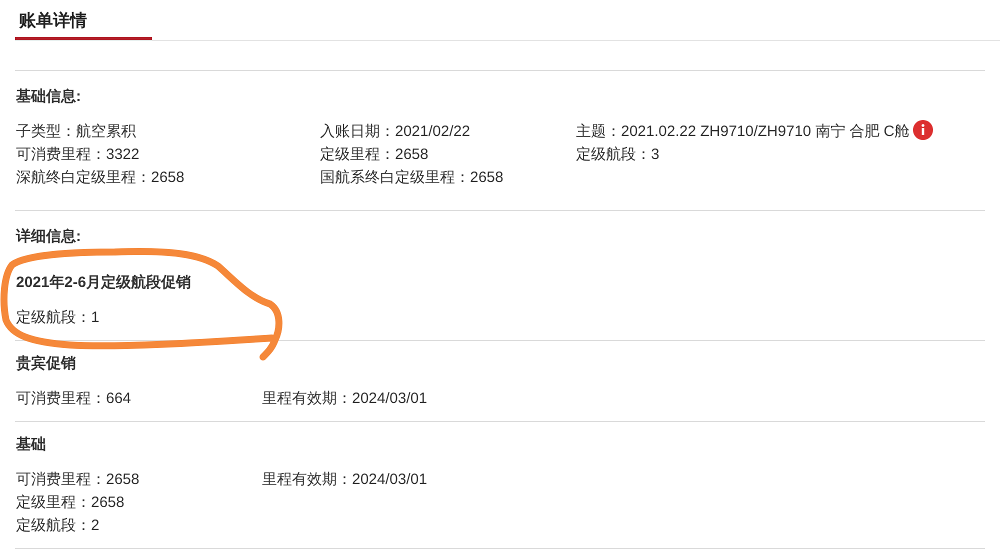  What do you see at coordinates (48, 237) in the screenshot?
I see `section-heading: 详细信息:` at bounding box center [48, 237].